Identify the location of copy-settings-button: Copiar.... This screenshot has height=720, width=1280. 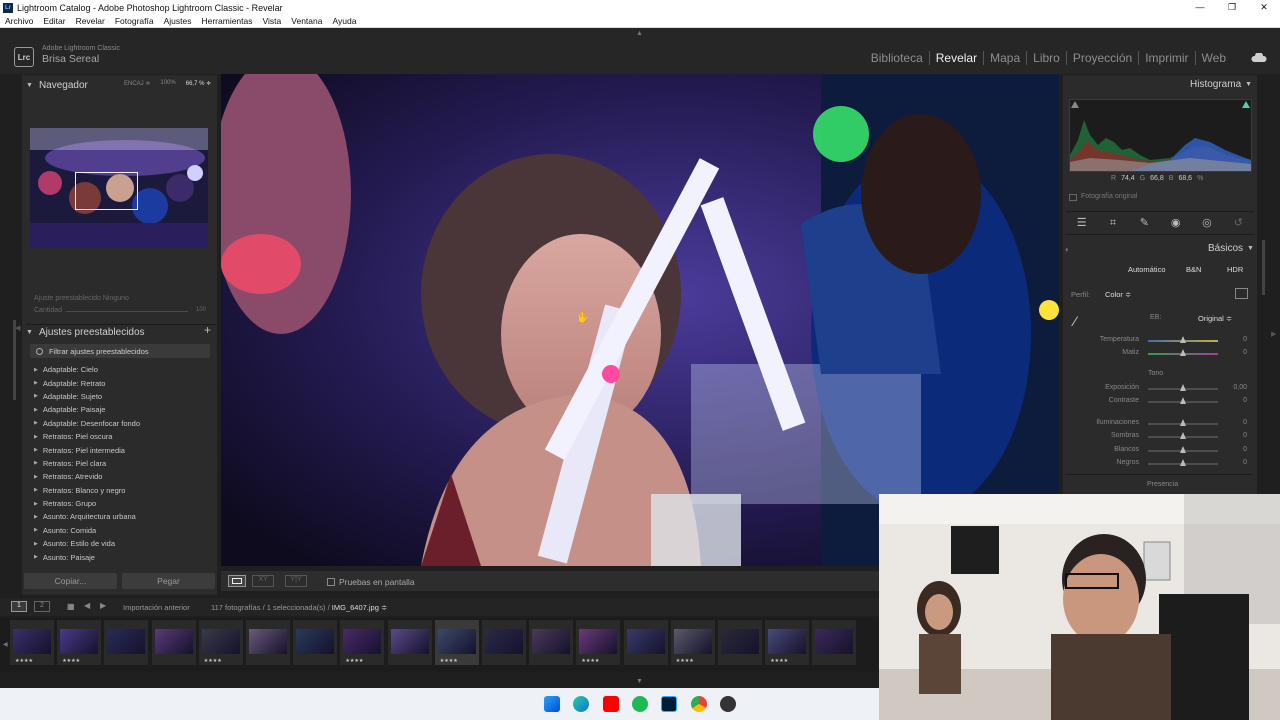
(70, 581).